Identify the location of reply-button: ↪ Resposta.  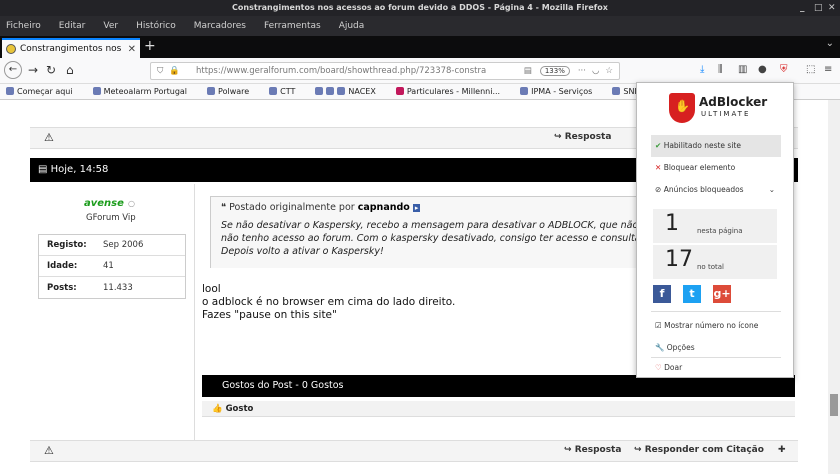
(592, 450).